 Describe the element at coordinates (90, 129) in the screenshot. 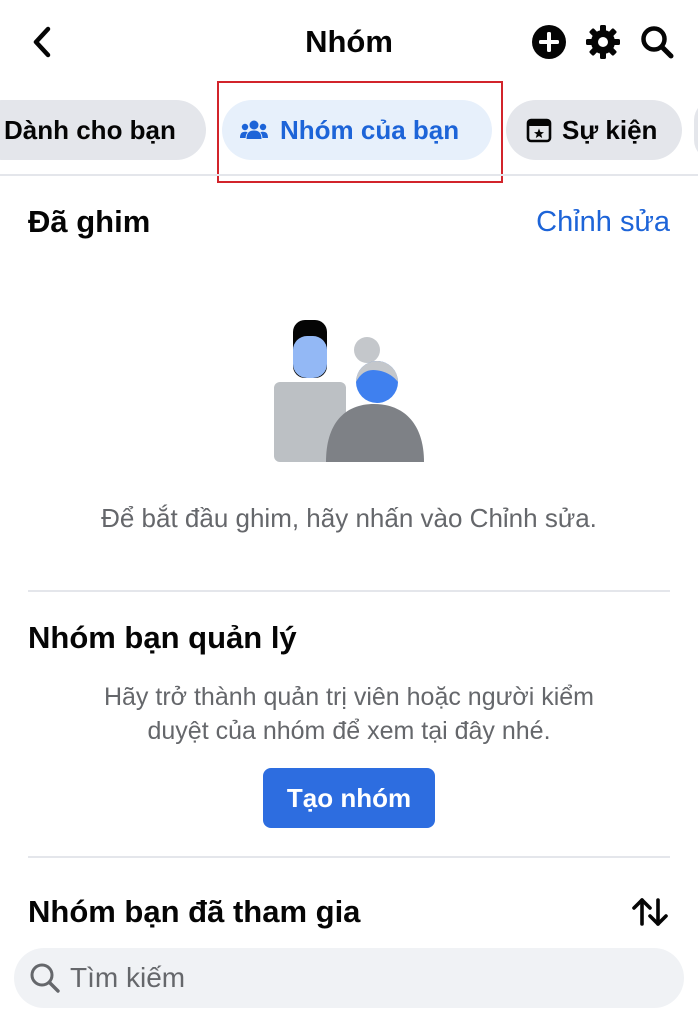

I see `tab-label: Dành cho bạn` at that location.